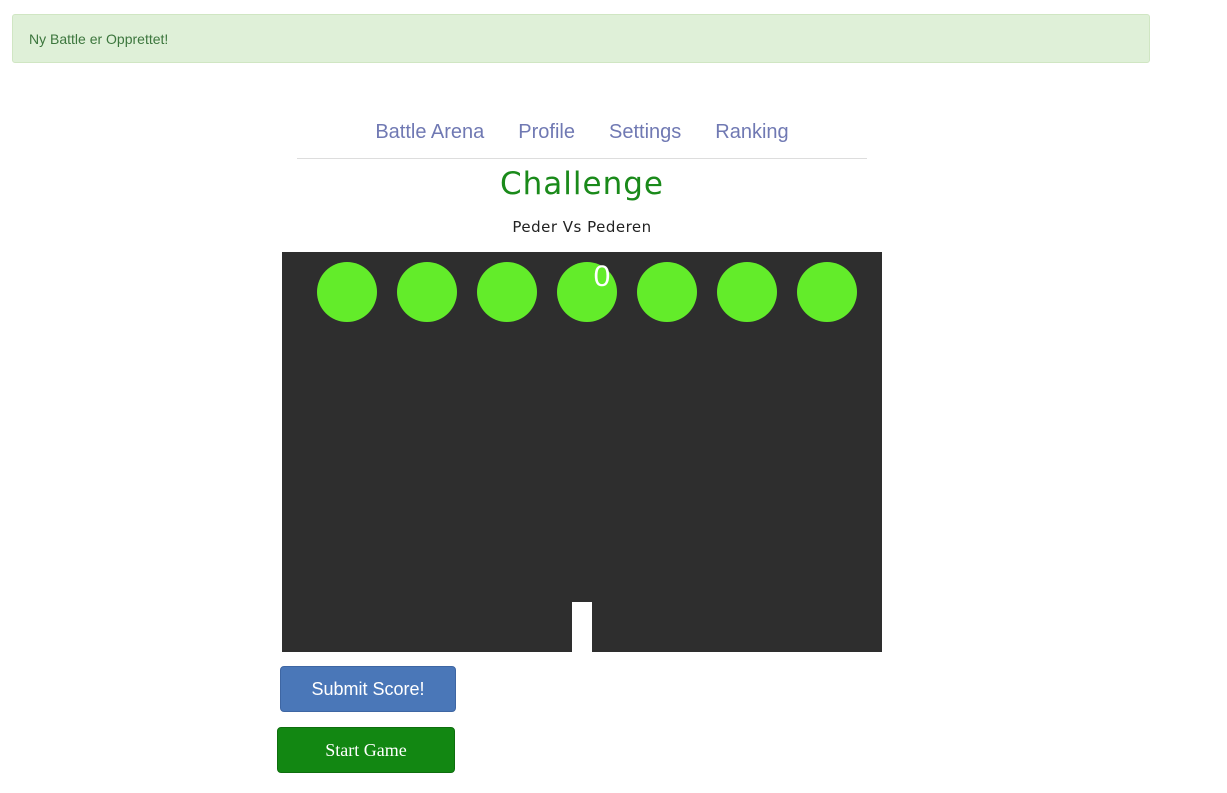  What do you see at coordinates (582, 184) in the screenshot?
I see `page-title: Challenge` at bounding box center [582, 184].